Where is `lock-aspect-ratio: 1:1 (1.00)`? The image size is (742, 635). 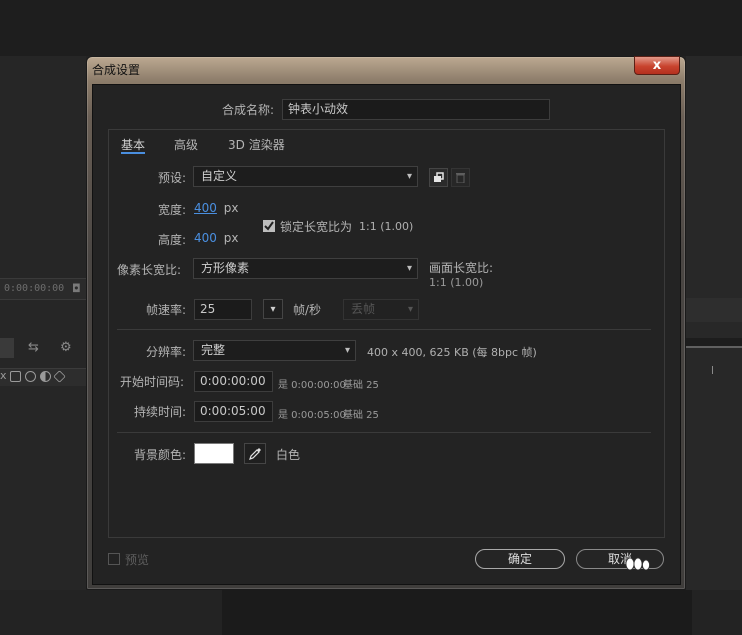 lock-aspect-ratio: 1:1 (1.00) is located at coordinates (386, 226).